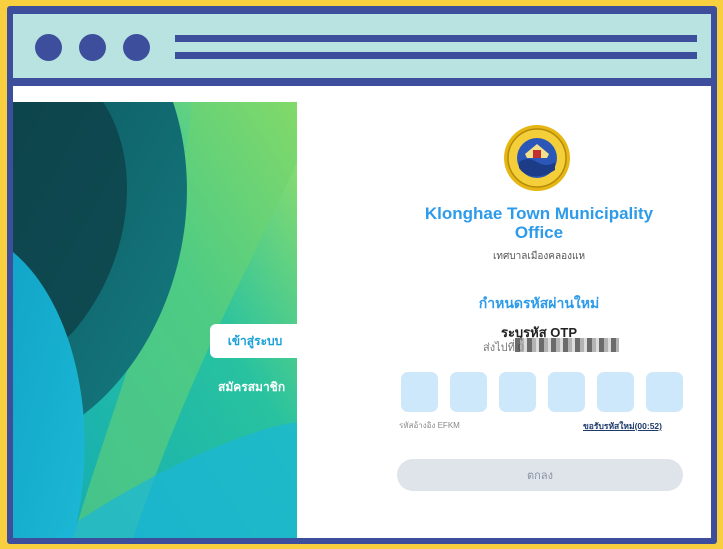  I want to click on page-title: กำหนดรหัสผ่านใหม่, so click(539, 303).